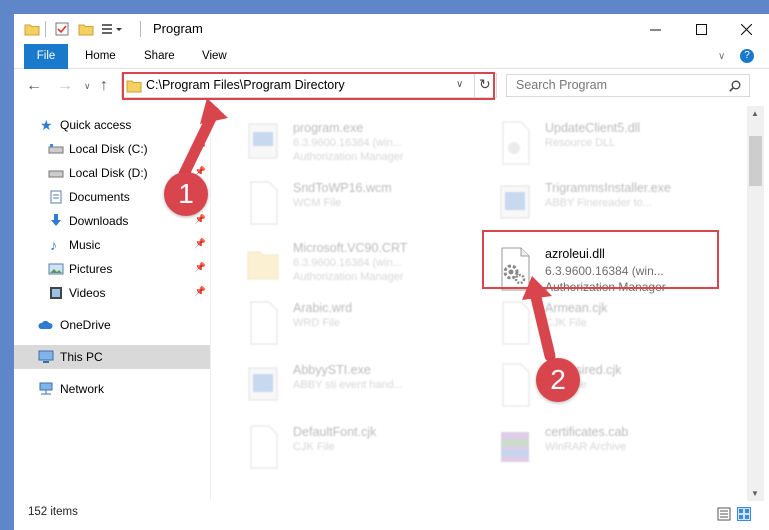 This screenshot has height=530, width=769. I want to click on step-1-badge: 1, so click(186, 194).